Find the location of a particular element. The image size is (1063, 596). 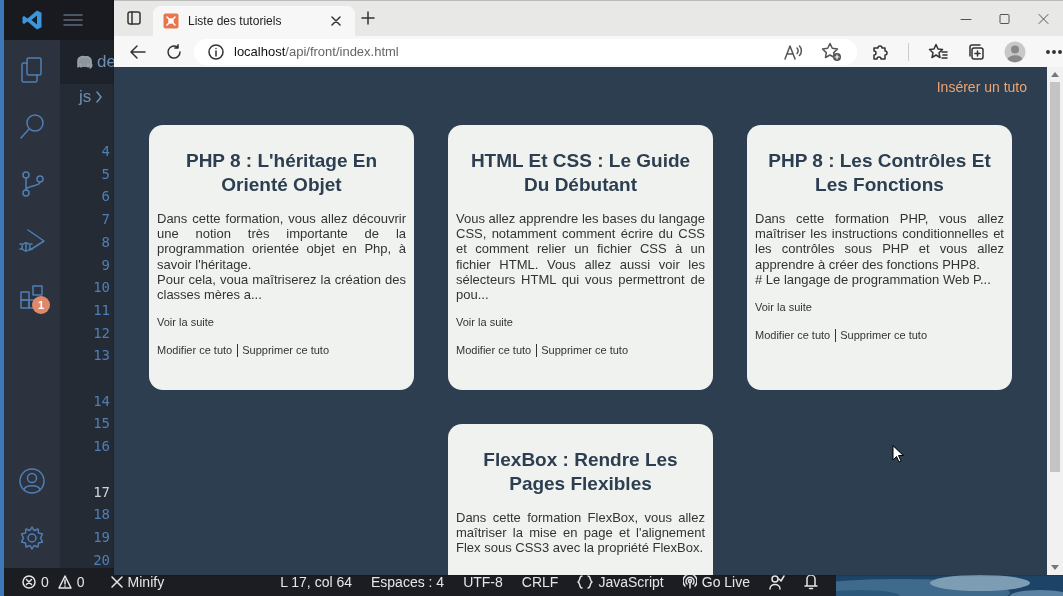

sidebar-icon is located at coordinates (134, 18).